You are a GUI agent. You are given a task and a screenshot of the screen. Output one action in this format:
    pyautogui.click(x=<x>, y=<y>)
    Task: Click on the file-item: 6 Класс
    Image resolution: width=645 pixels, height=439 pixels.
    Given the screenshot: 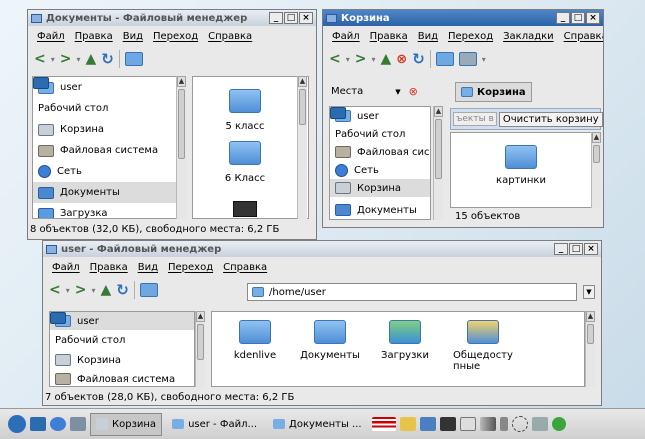 What is the action you would take?
    pyautogui.click(x=245, y=162)
    